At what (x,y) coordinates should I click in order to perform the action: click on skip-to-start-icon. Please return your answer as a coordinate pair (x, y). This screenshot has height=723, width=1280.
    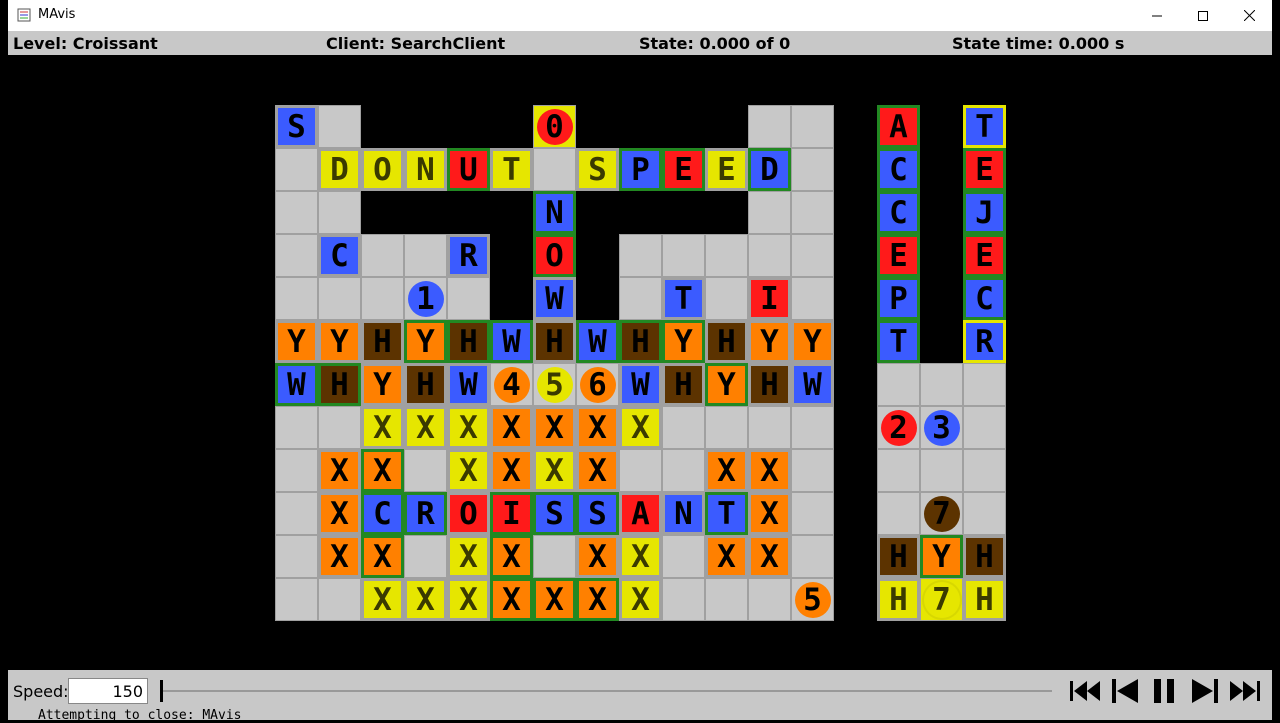
    Looking at the image, I should click on (1085, 691).